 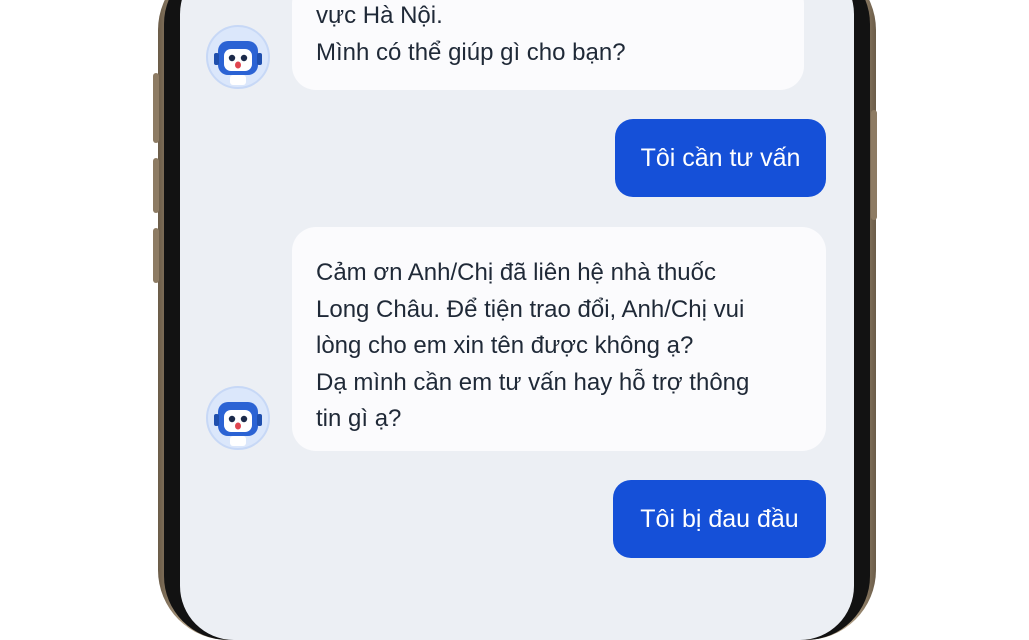 What do you see at coordinates (156, 255) in the screenshot?
I see `phone-action-button` at bounding box center [156, 255].